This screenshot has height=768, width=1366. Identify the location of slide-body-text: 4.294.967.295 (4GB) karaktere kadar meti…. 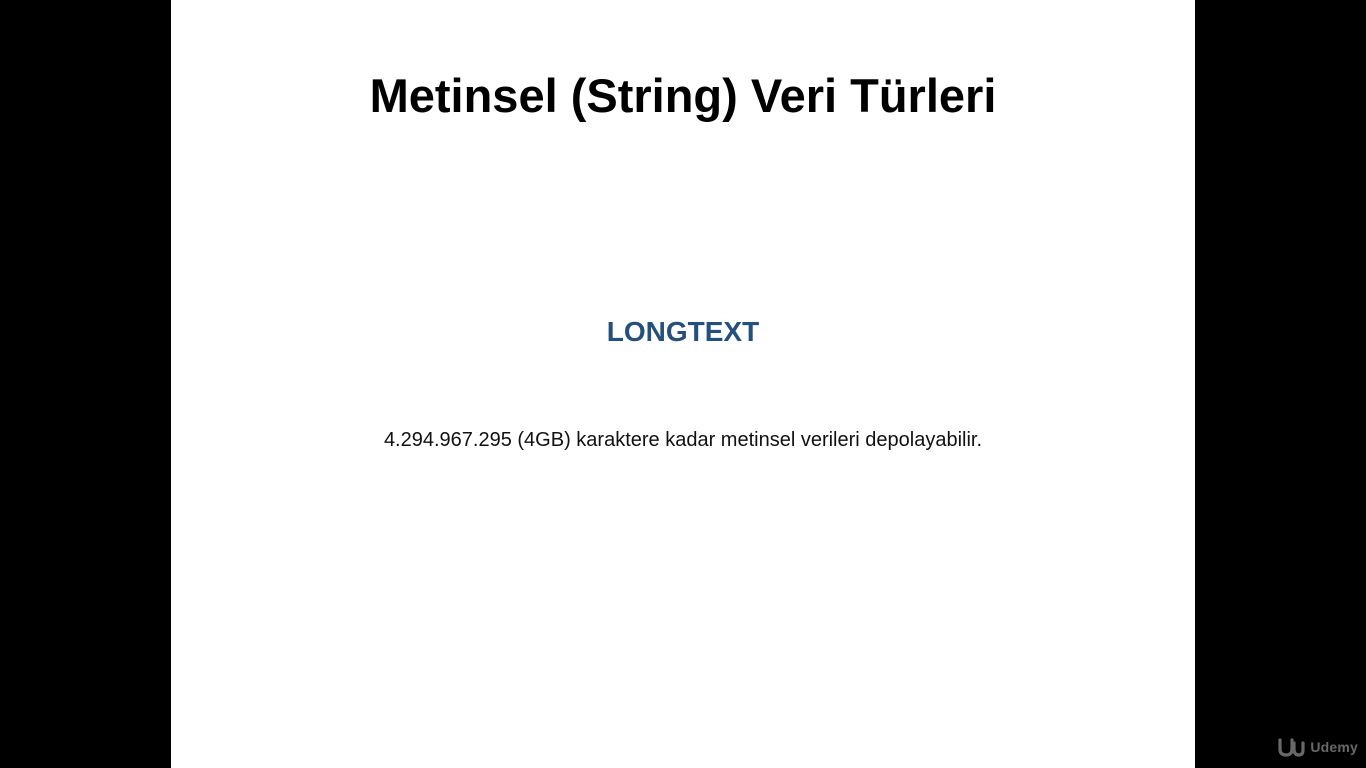
(683, 440).